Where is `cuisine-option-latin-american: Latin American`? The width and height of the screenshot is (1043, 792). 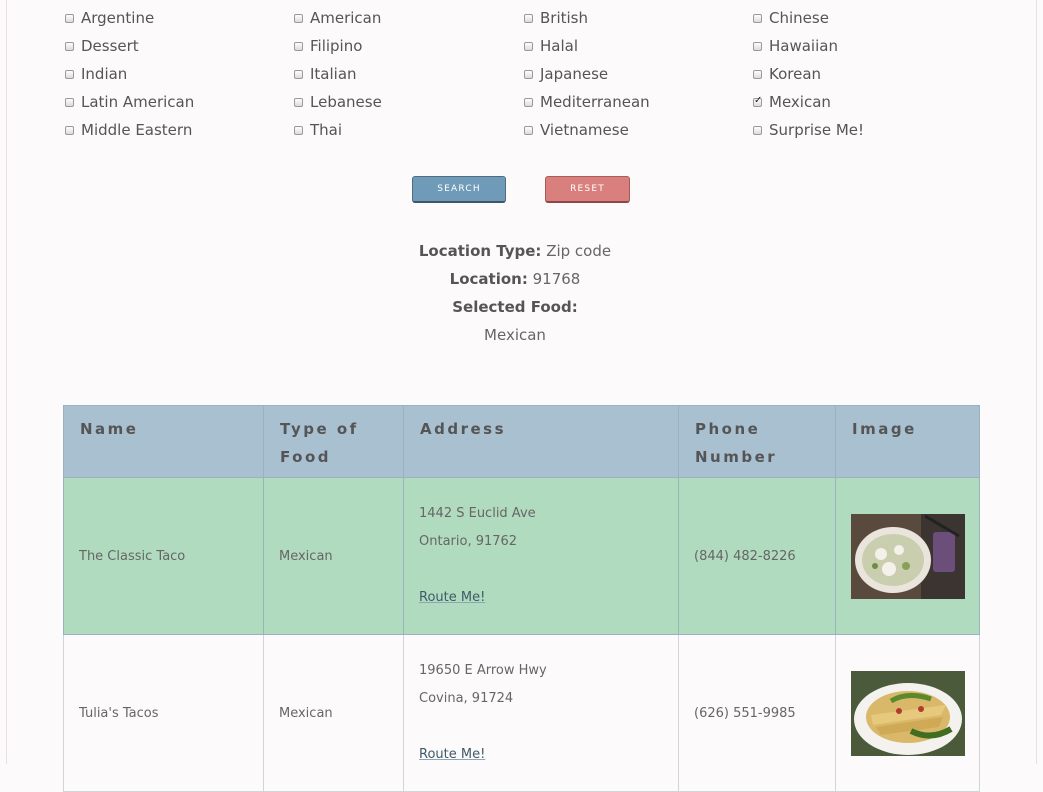
cuisine-option-latin-american: Latin American is located at coordinates (129, 102).